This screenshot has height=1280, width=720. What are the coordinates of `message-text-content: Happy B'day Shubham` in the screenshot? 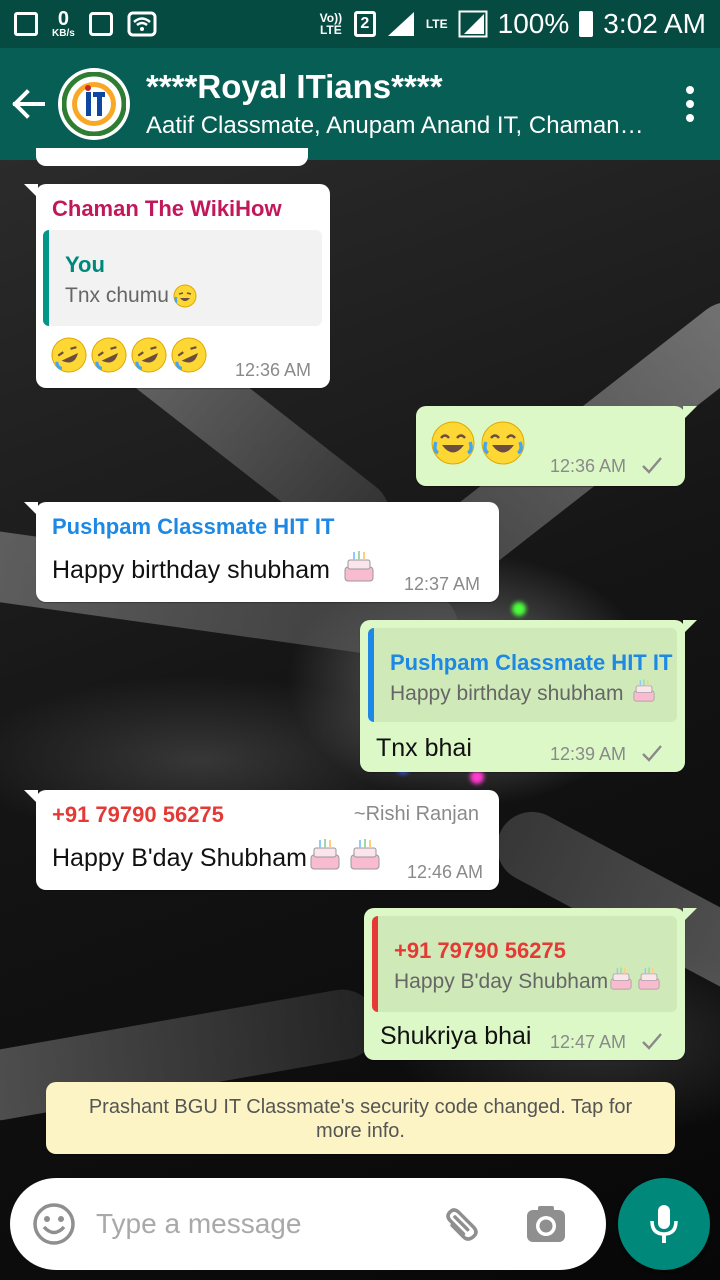 It's located at (179, 858).